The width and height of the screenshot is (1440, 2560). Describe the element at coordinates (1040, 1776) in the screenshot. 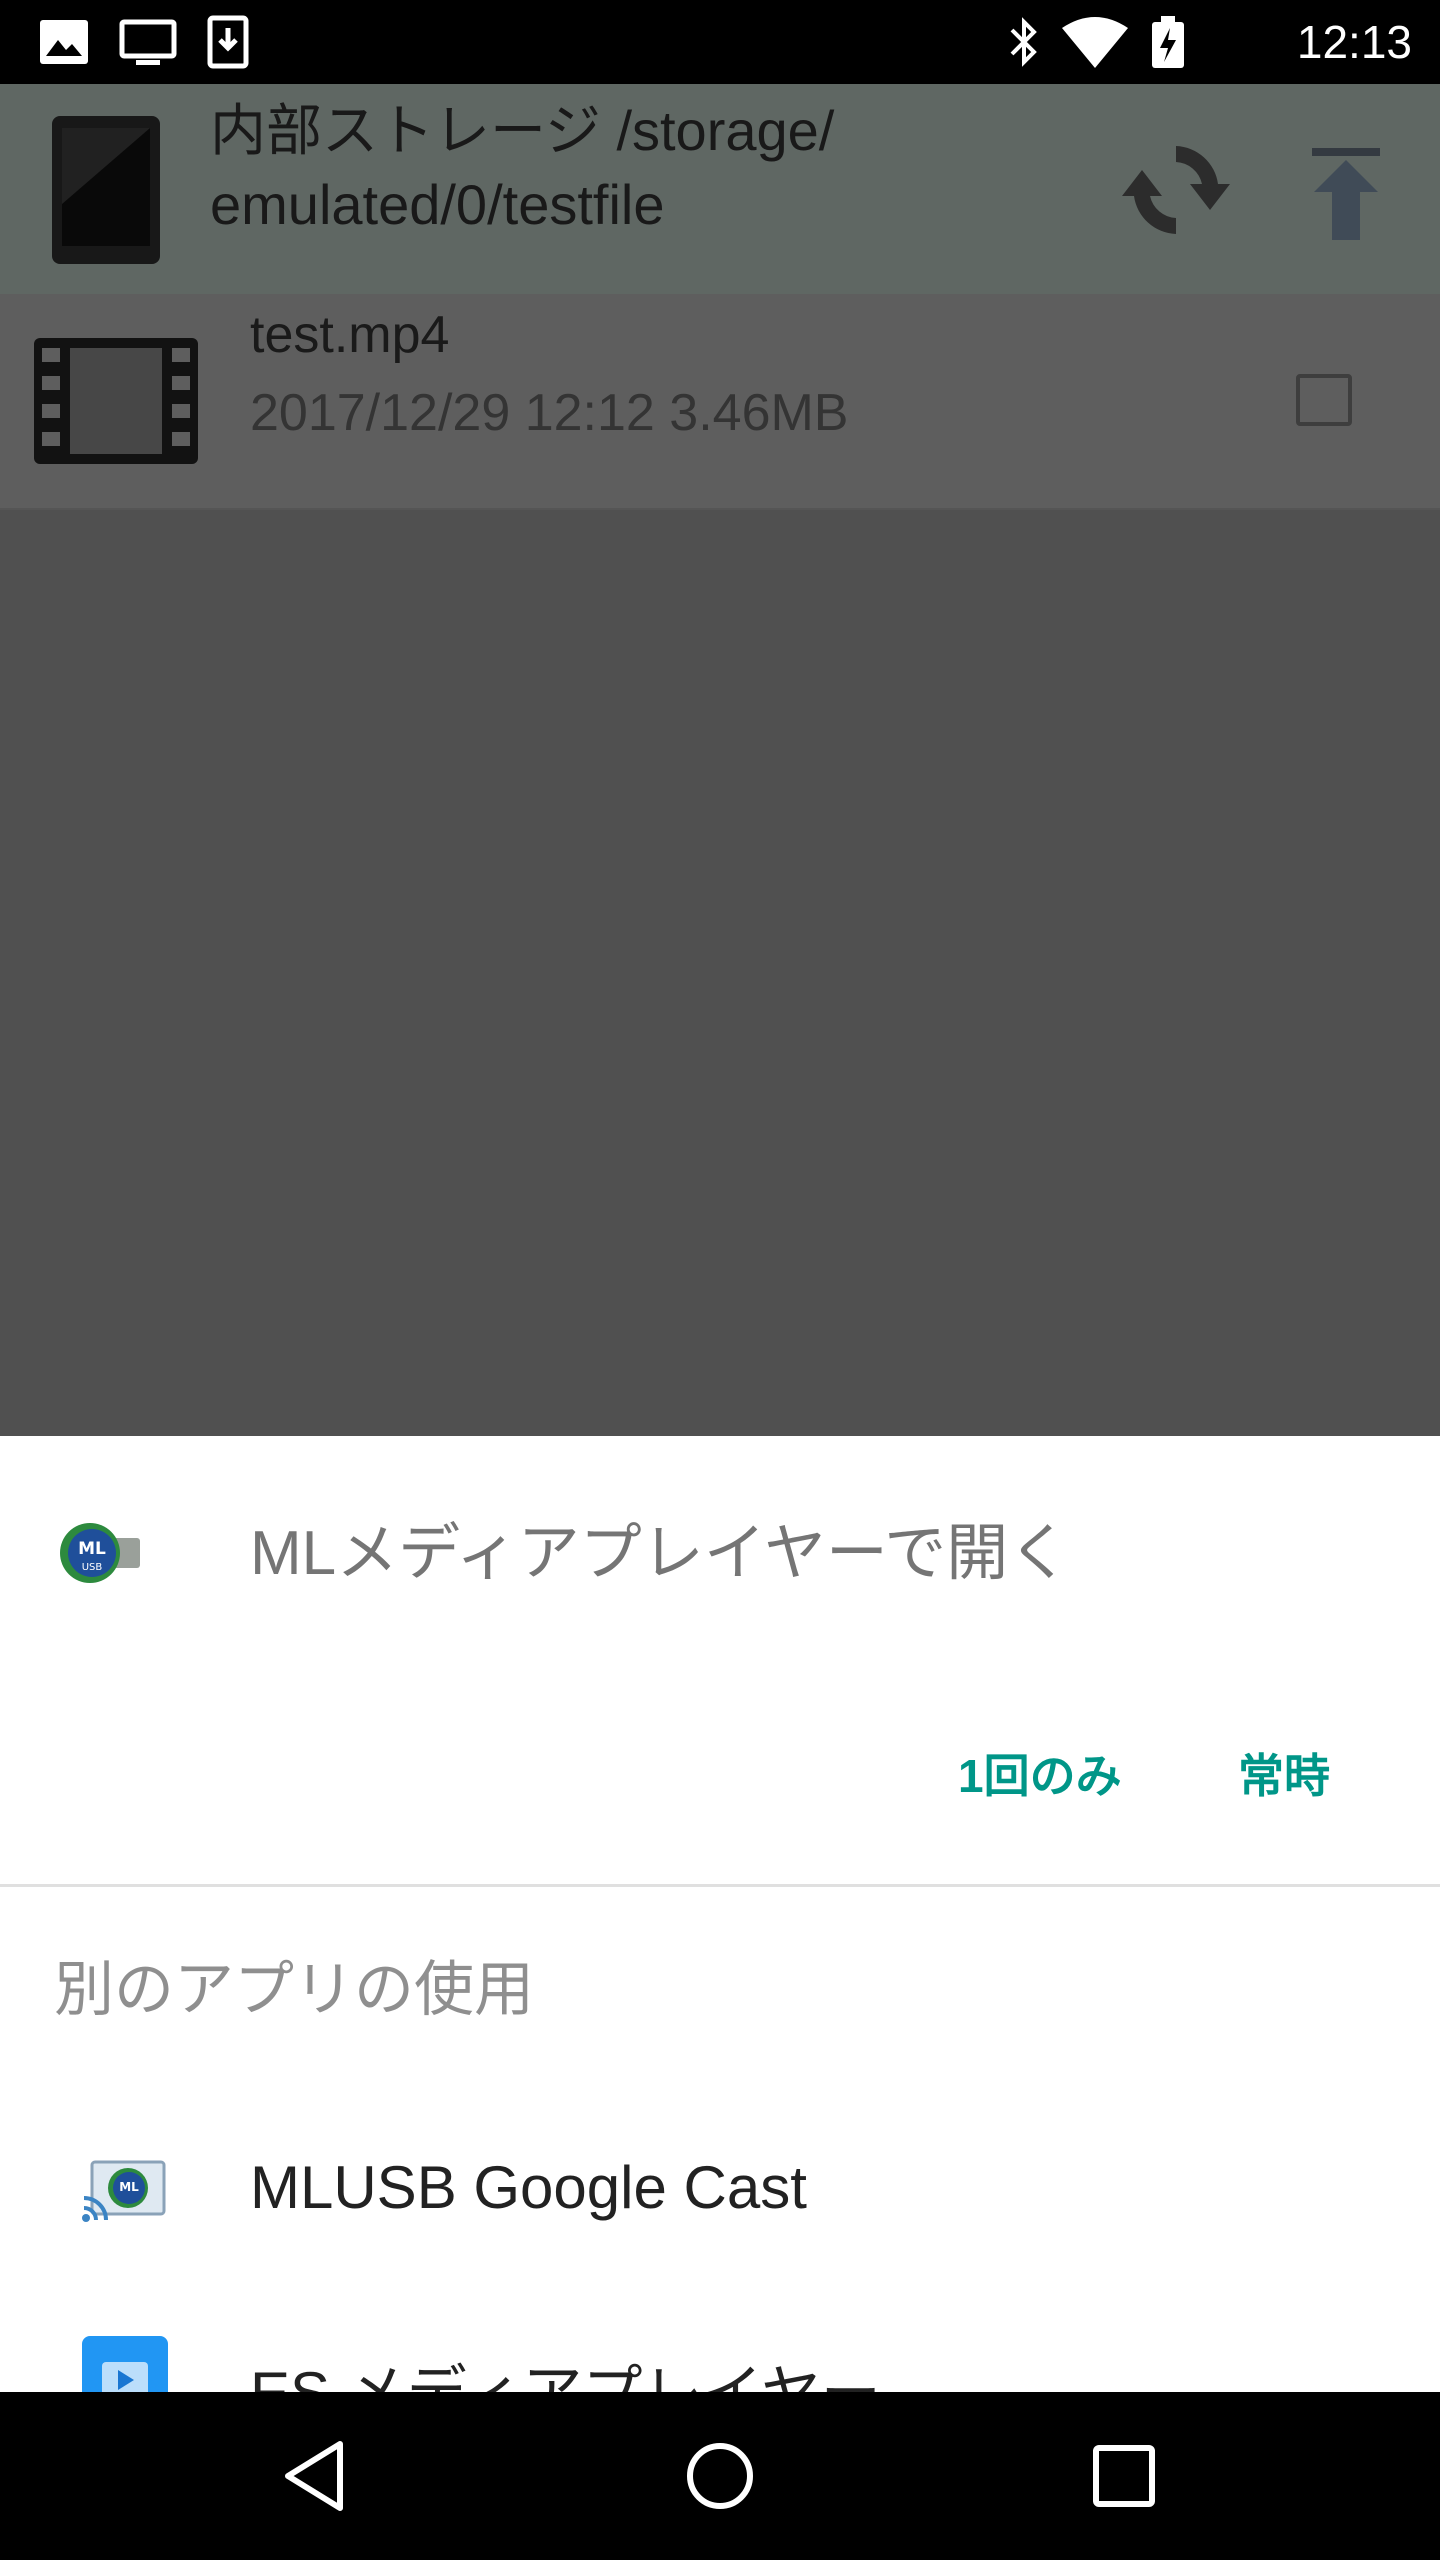

I see `just-once-button: 1回のみ` at that location.